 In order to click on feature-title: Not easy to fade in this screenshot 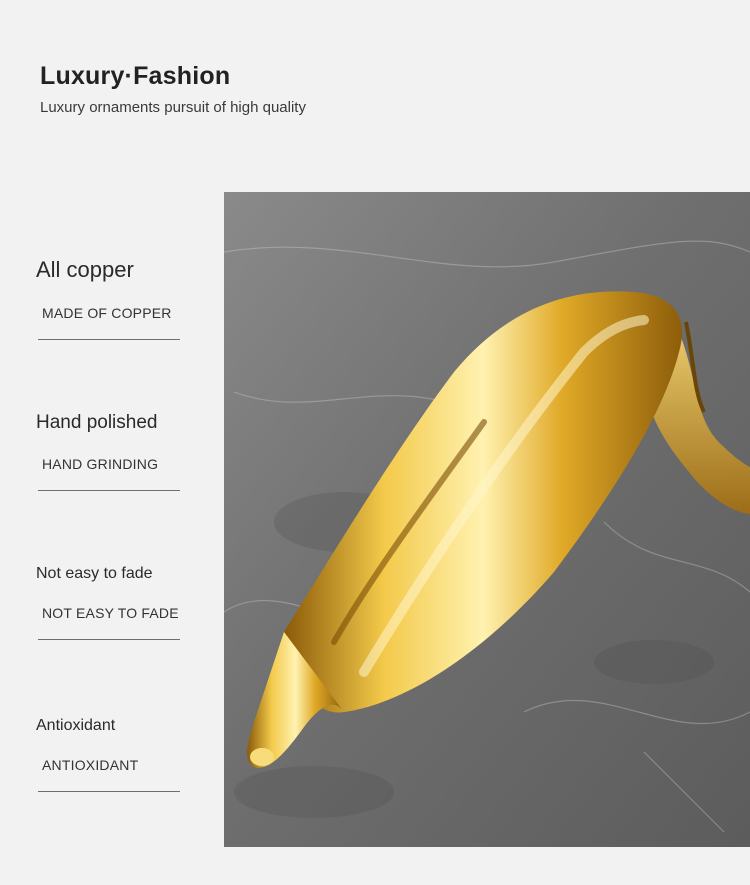, I will do `click(94, 573)`.